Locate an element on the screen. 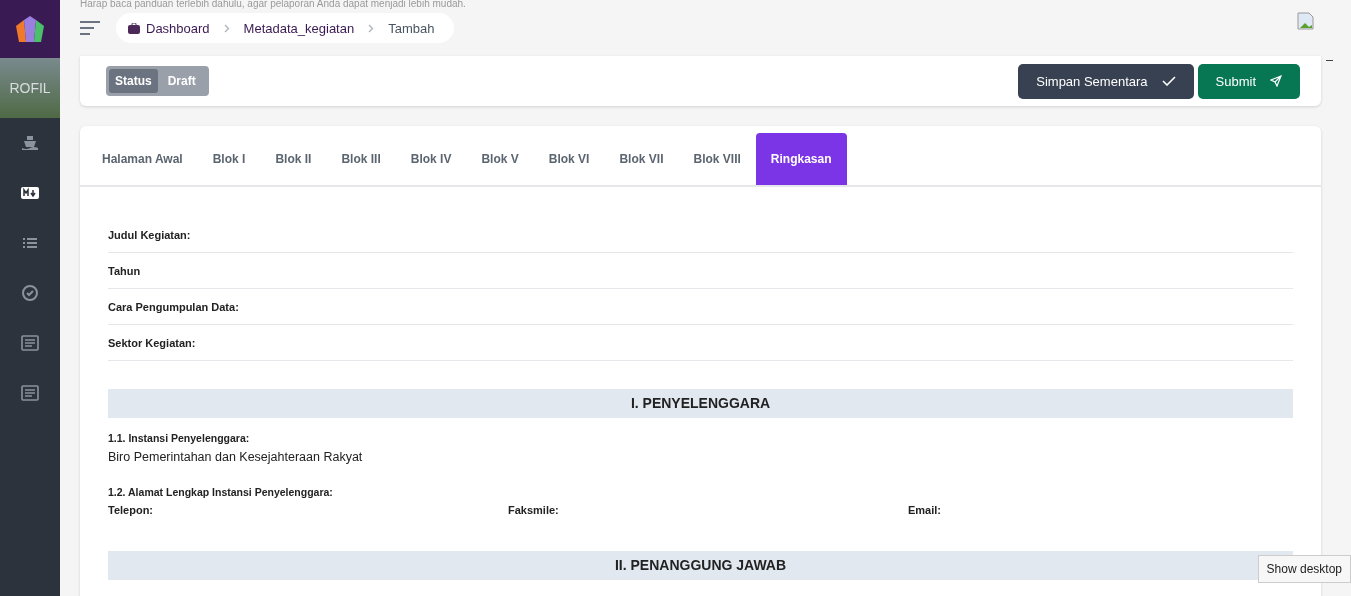 Image resolution: width=1351 pixels, height=596 pixels. tab: Blok VI is located at coordinates (569, 159).